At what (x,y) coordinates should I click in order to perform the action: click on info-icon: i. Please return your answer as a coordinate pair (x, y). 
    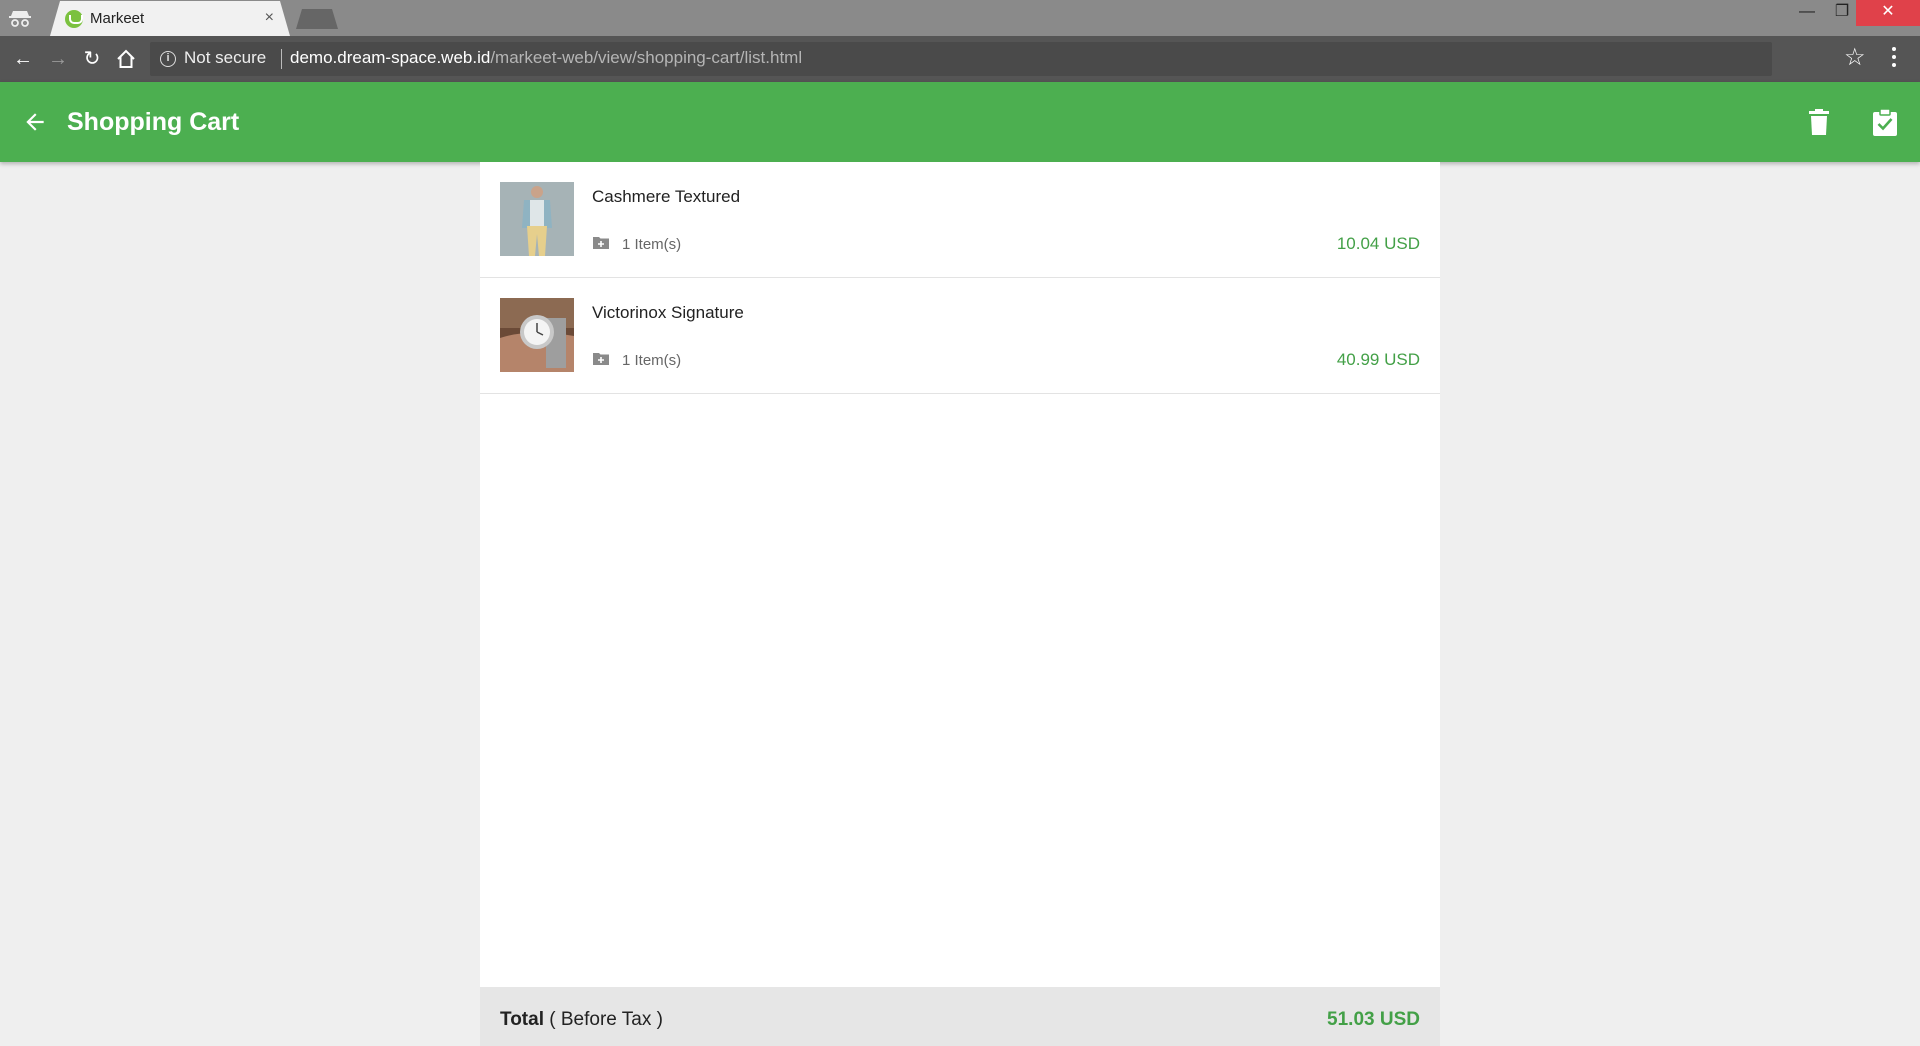
    Looking at the image, I should click on (168, 59).